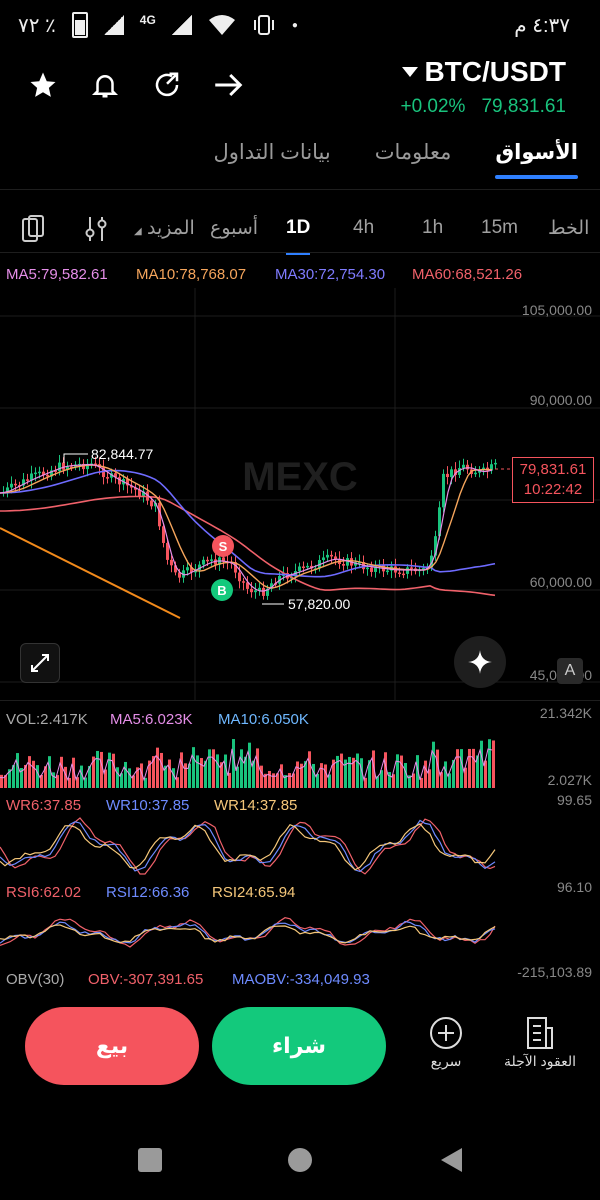 The image size is (600, 1200). I want to click on quick-trade-button: سريع, so click(446, 1043).